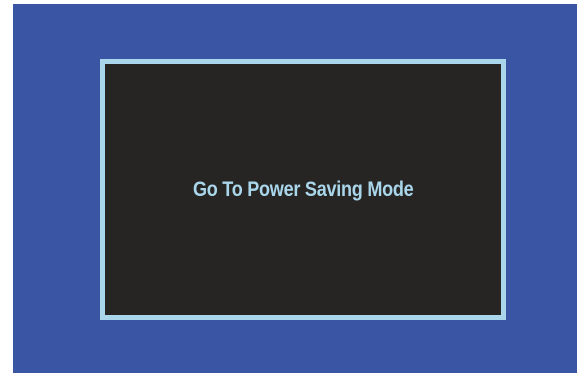  I want to click on power-saving-message: Go To Power Saving Mode, so click(303, 189).